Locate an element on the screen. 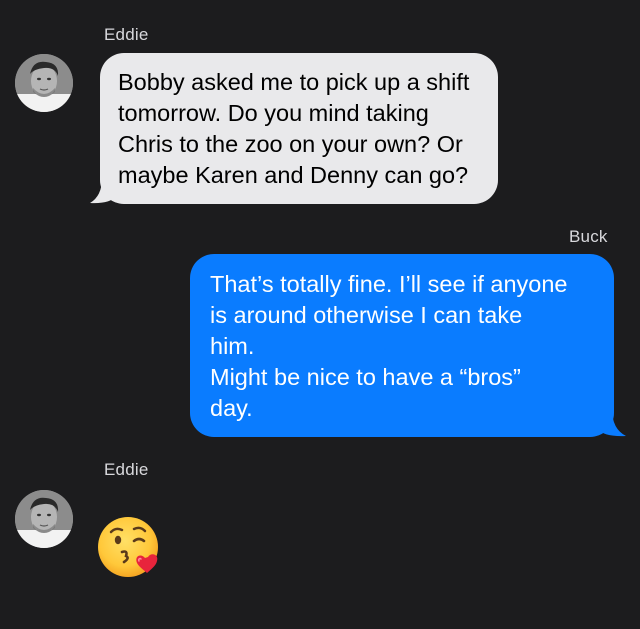 This screenshot has width=640, height=629. kissing-face-with-heart-icon is located at coordinates (130, 547).